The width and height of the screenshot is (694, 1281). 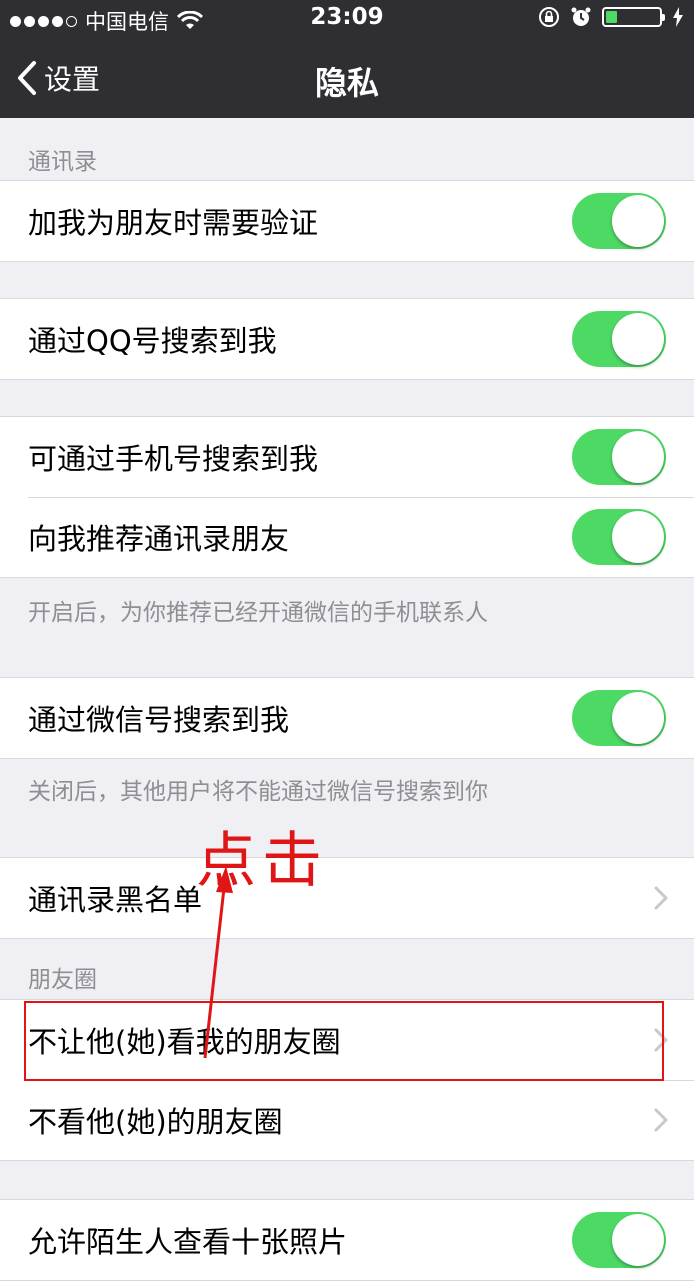 I want to click on group-blacklist: 通讯录黑名单, so click(x=347, y=898).